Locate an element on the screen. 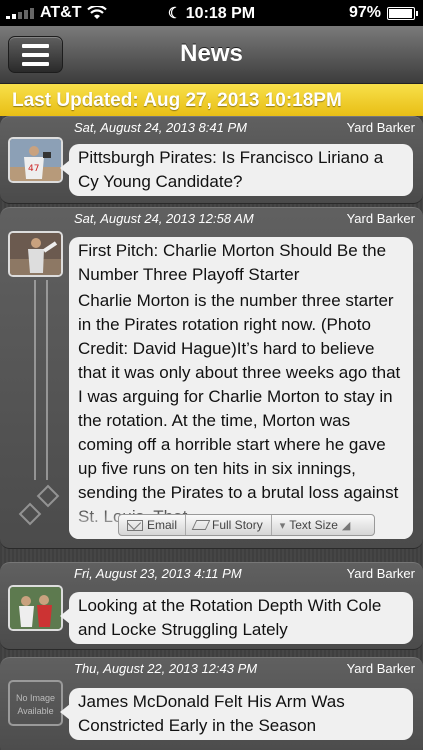  decorative-timeline is located at coordinates (41, 380).